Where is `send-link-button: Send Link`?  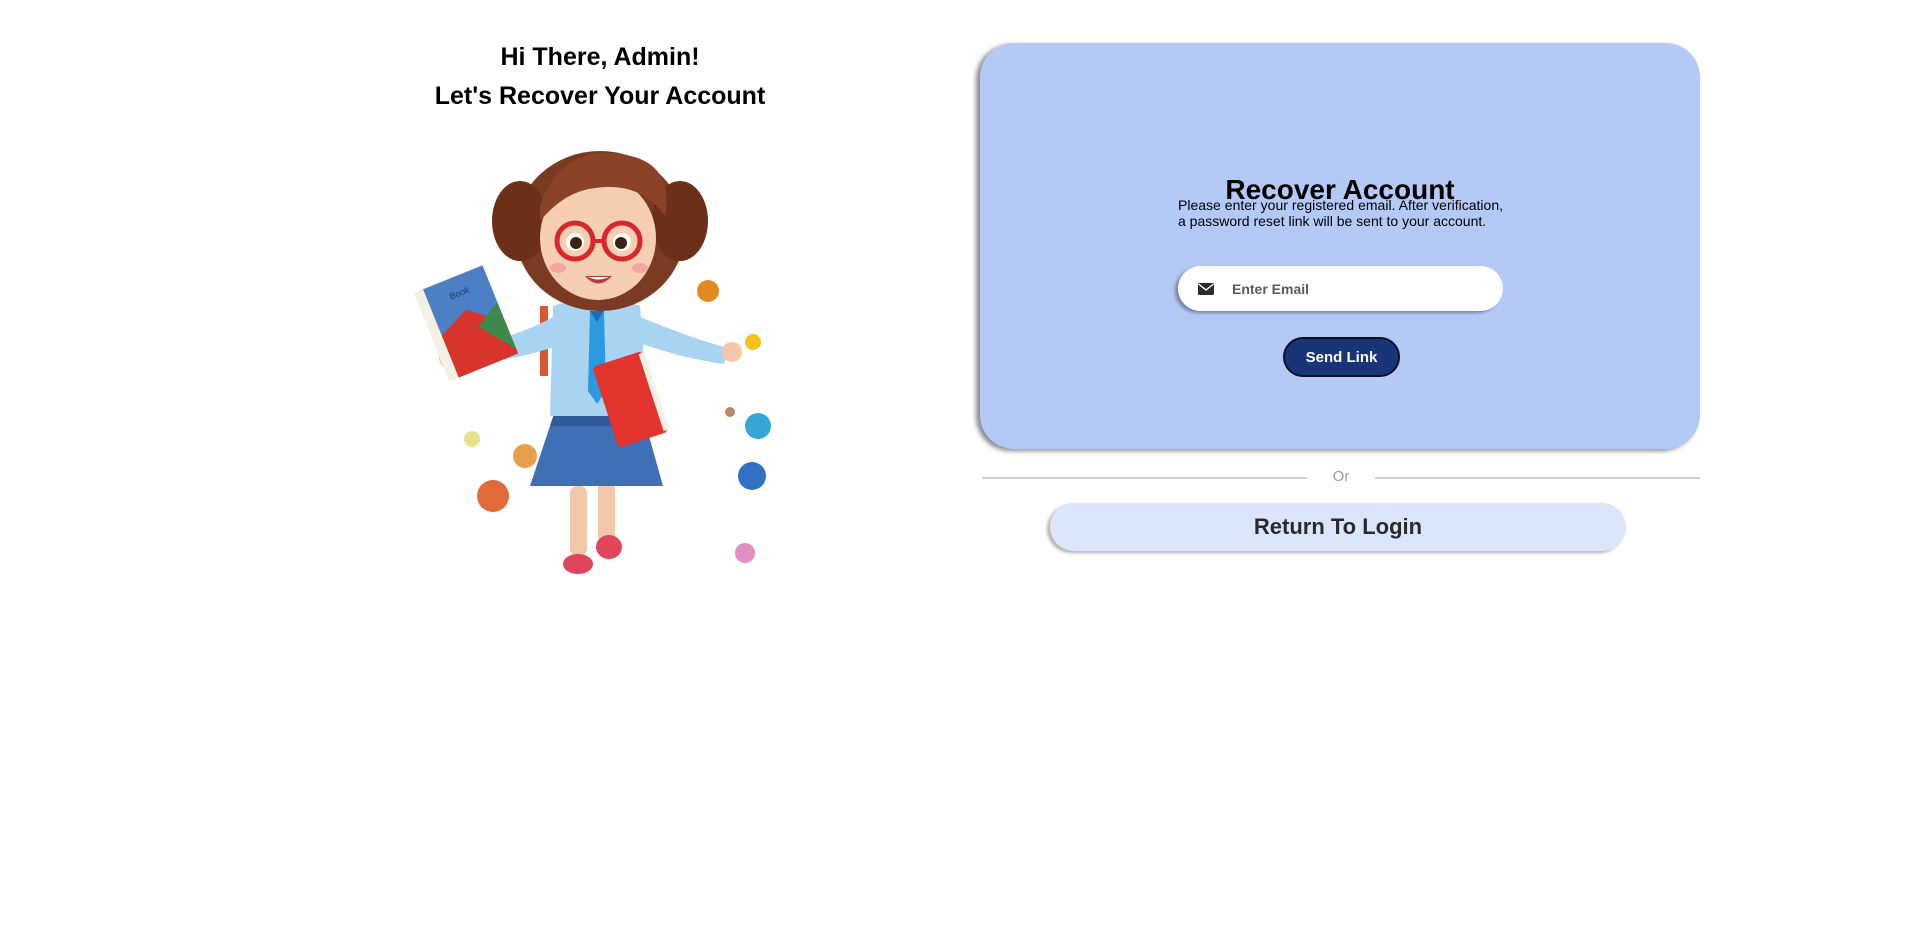
send-link-button: Send Link is located at coordinates (1341, 357).